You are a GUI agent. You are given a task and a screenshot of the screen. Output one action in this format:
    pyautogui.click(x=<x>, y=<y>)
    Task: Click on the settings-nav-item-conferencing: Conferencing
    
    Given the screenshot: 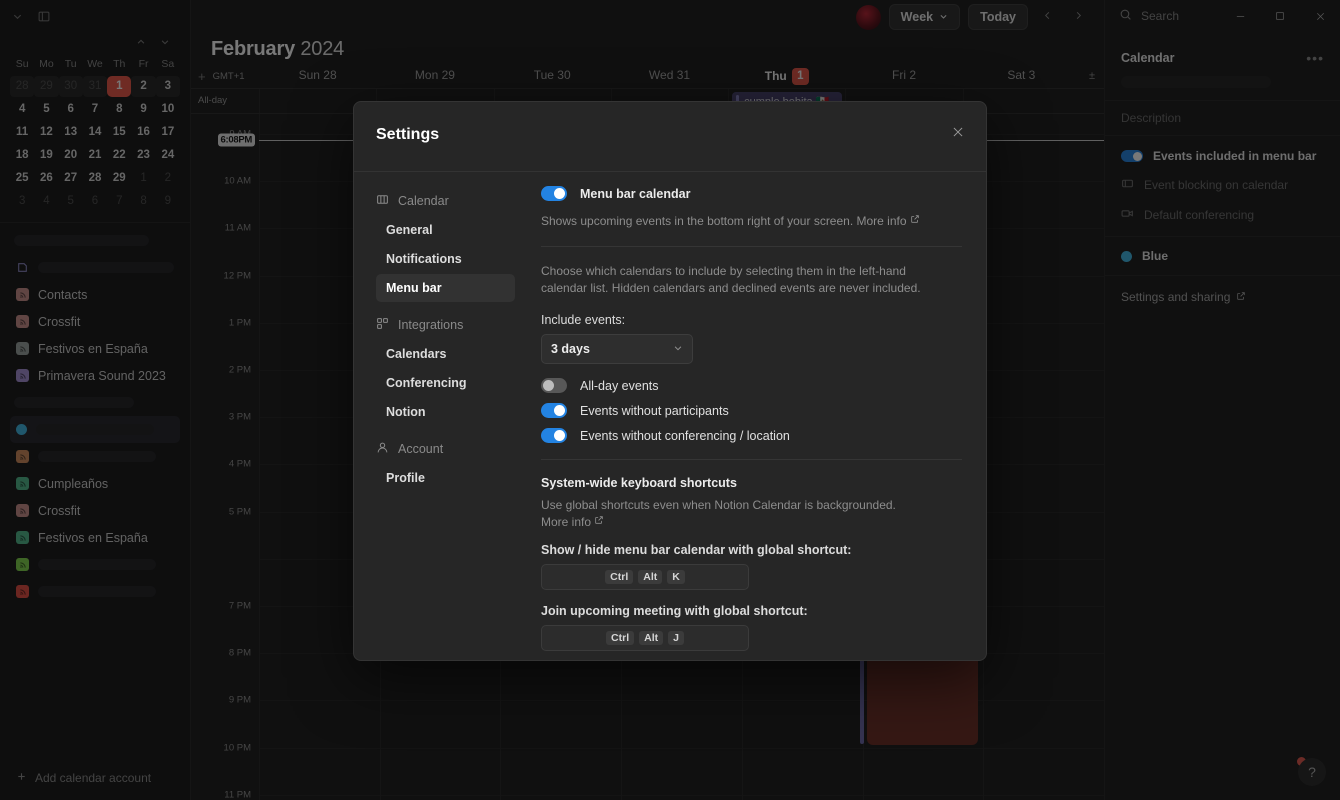 What is the action you would take?
    pyautogui.click(x=445, y=383)
    